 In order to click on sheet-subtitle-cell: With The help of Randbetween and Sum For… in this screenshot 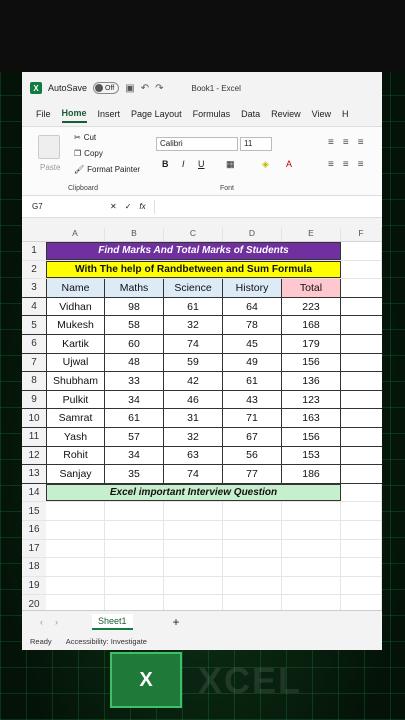, I will do `click(193, 269)`.